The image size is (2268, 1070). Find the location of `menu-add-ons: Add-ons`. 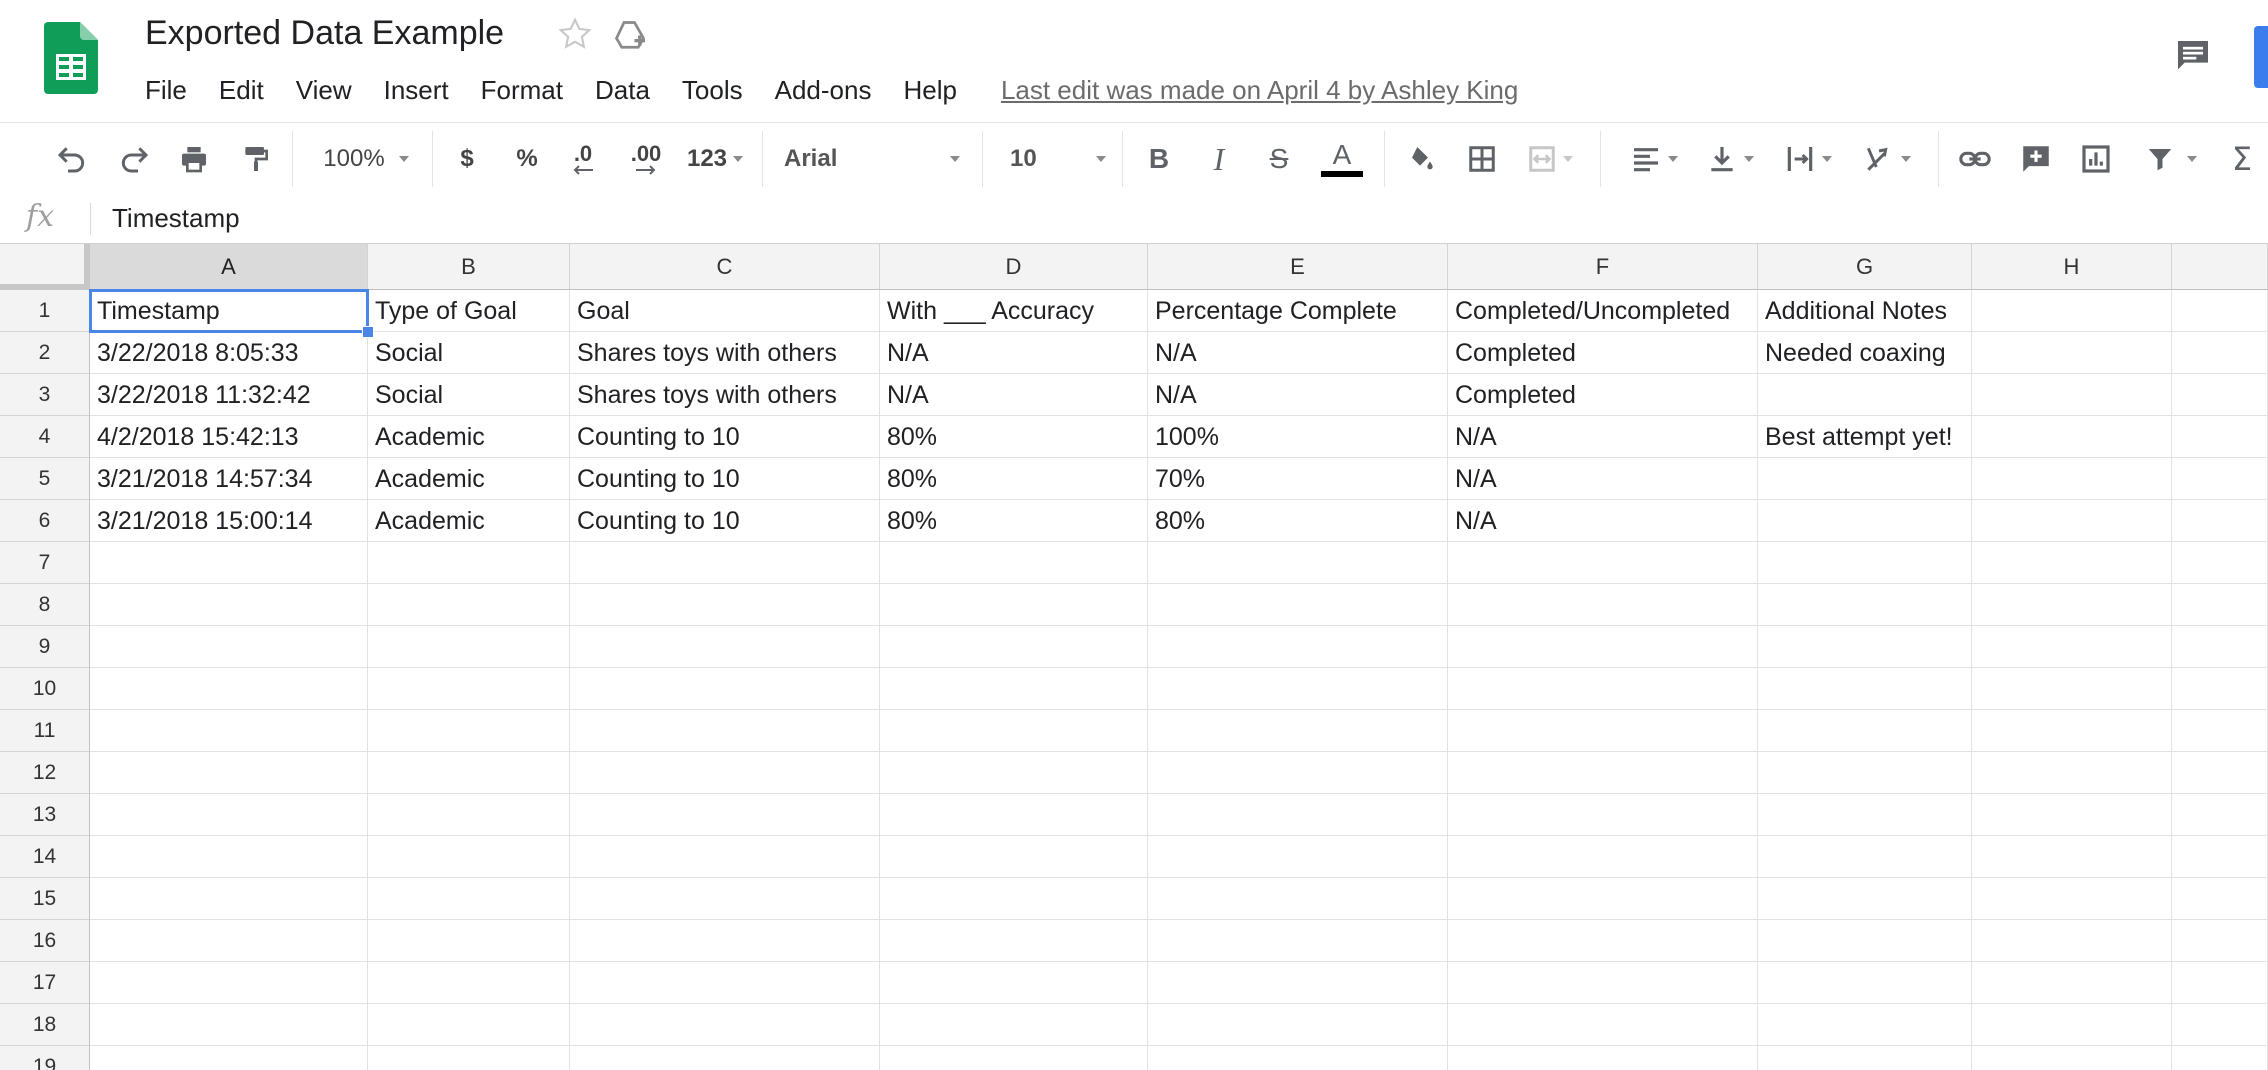

menu-add-ons: Add-ons is located at coordinates (823, 90).